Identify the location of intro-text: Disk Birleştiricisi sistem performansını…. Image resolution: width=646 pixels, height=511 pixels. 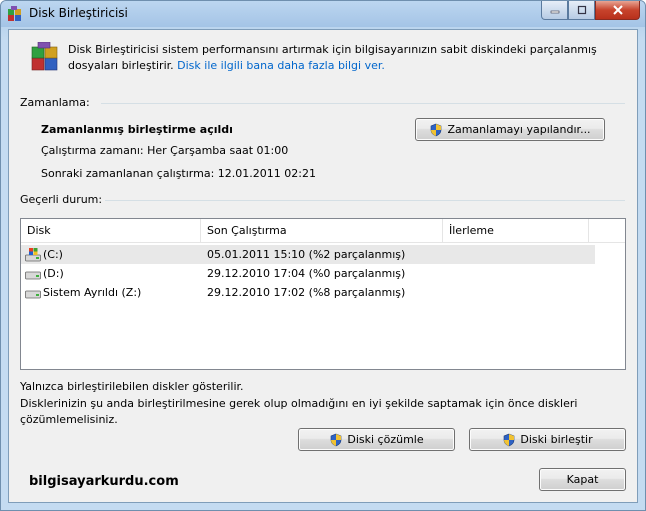
(348, 58).